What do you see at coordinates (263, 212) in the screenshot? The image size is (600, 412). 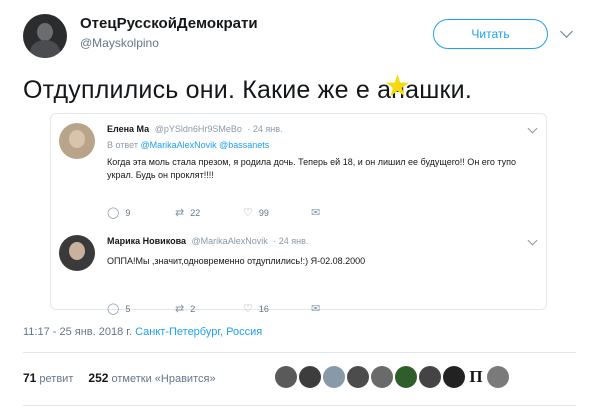 I see `like-count: 99` at bounding box center [263, 212].